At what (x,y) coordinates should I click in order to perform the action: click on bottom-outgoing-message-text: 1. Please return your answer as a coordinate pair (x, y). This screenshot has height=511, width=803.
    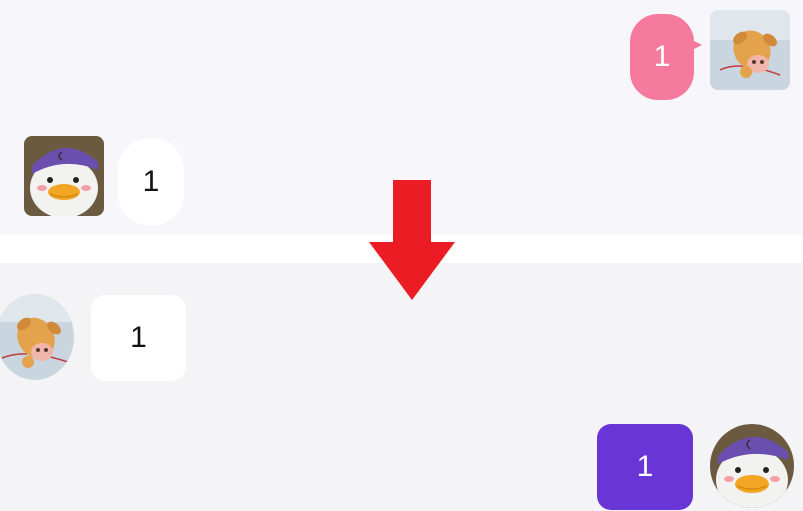
    Looking at the image, I should click on (645, 466).